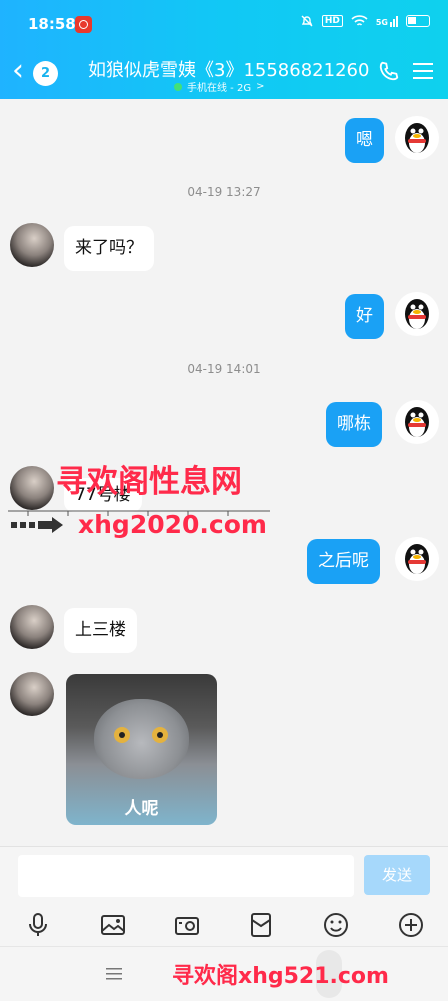 Image resolution: width=448 pixels, height=1001 pixels. Describe the element at coordinates (187, 925) in the screenshot. I see `camera-icon` at that location.